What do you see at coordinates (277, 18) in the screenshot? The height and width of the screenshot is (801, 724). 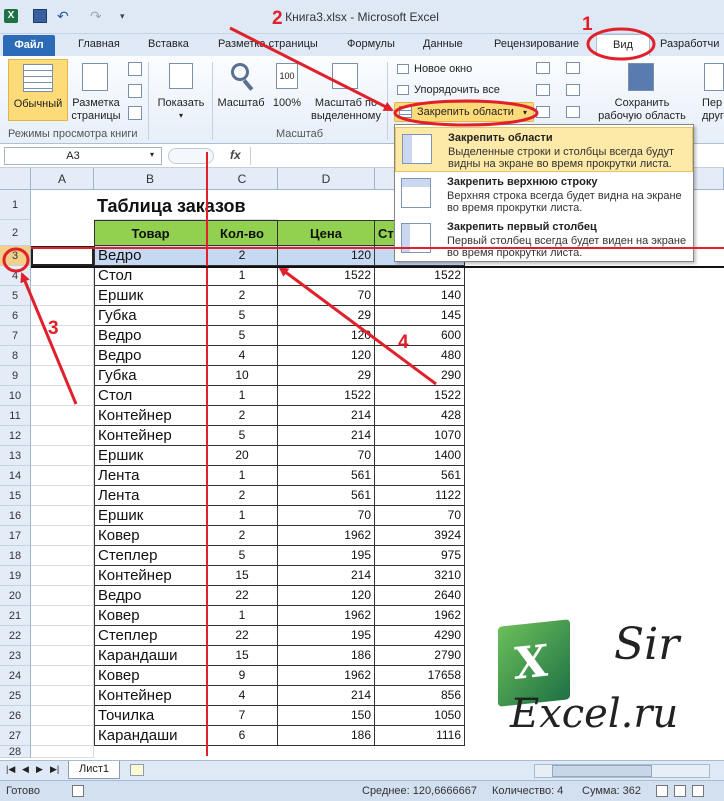 I see `annotation-number-2: 2` at bounding box center [277, 18].